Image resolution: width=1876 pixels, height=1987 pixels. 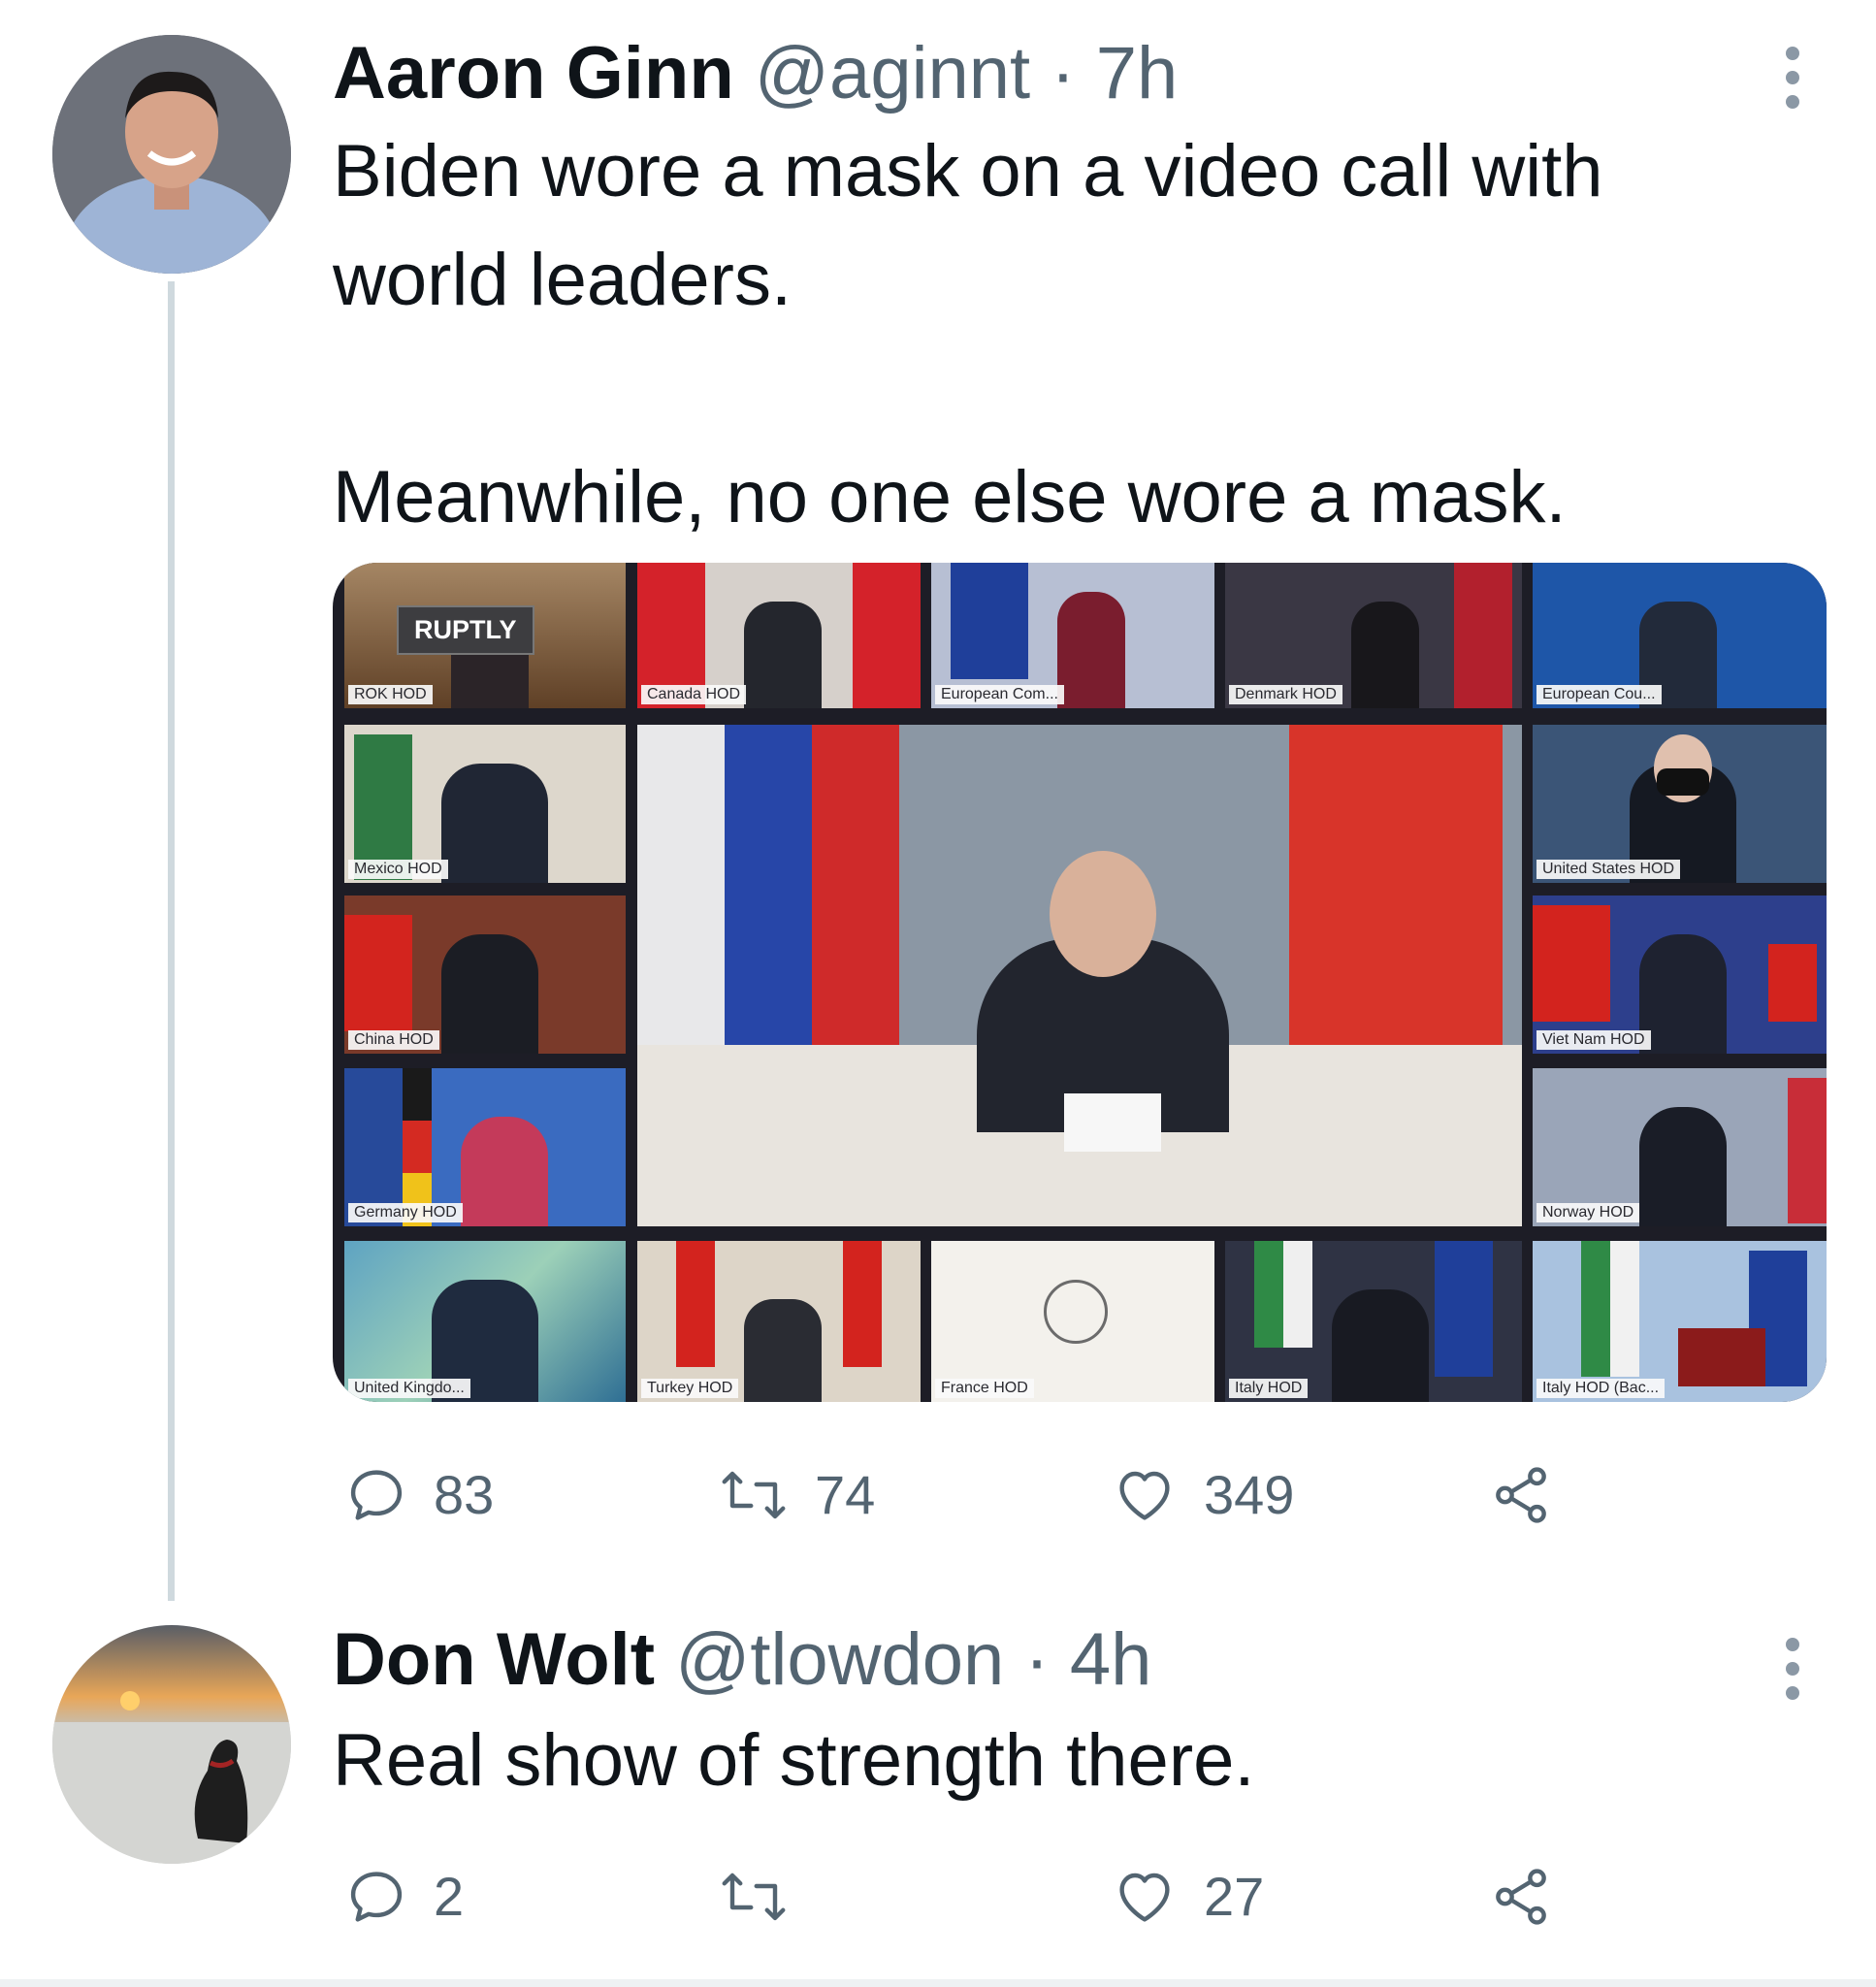 What do you see at coordinates (1593, 1040) in the screenshot?
I see `tile-label: Viet Nam HOD` at bounding box center [1593, 1040].